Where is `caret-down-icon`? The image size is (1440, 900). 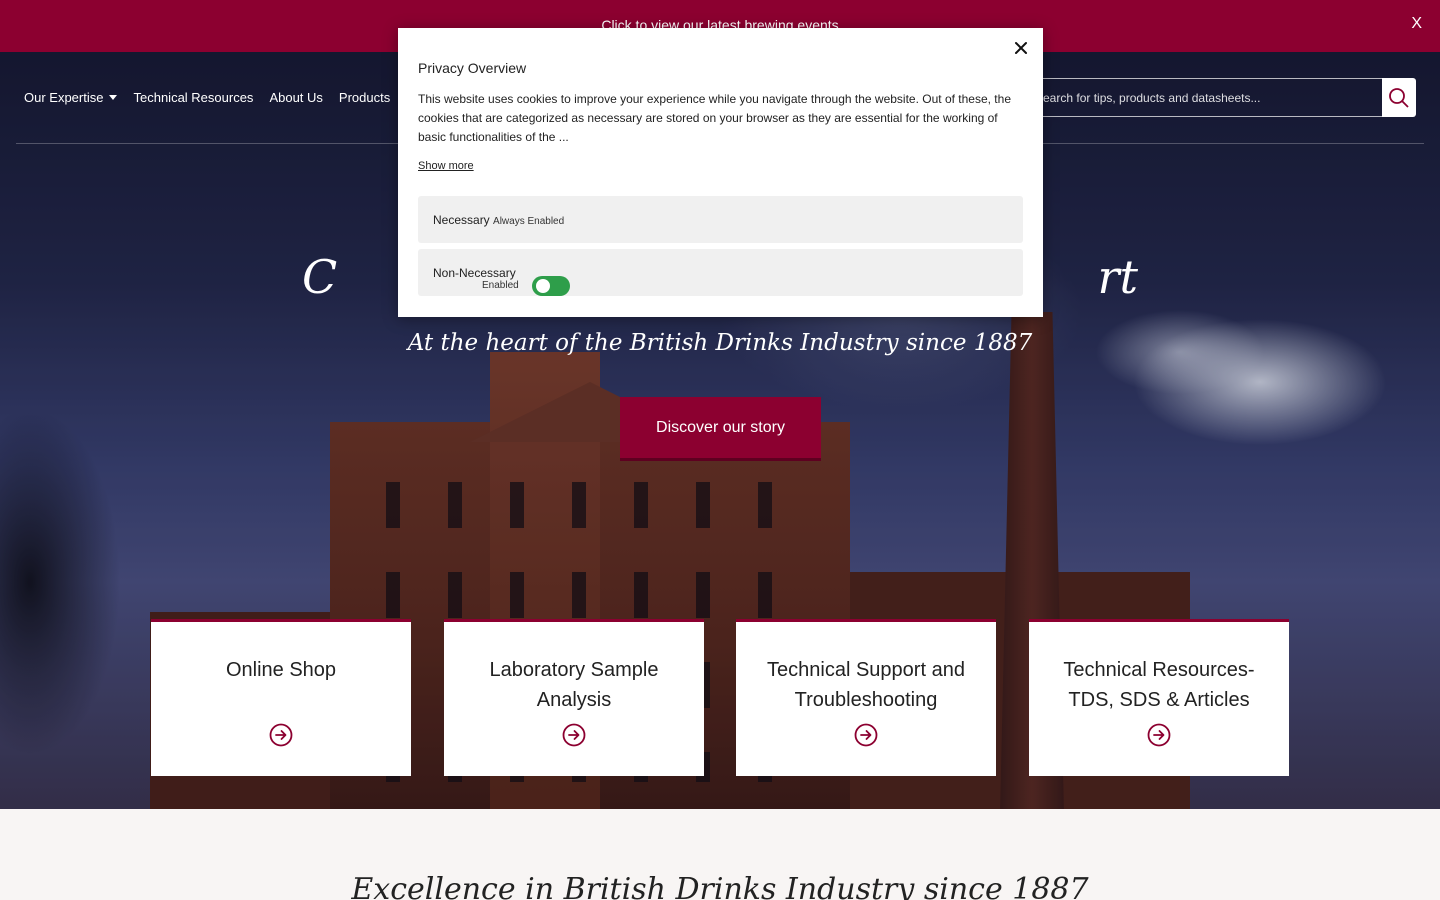 caret-down-icon is located at coordinates (113, 97).